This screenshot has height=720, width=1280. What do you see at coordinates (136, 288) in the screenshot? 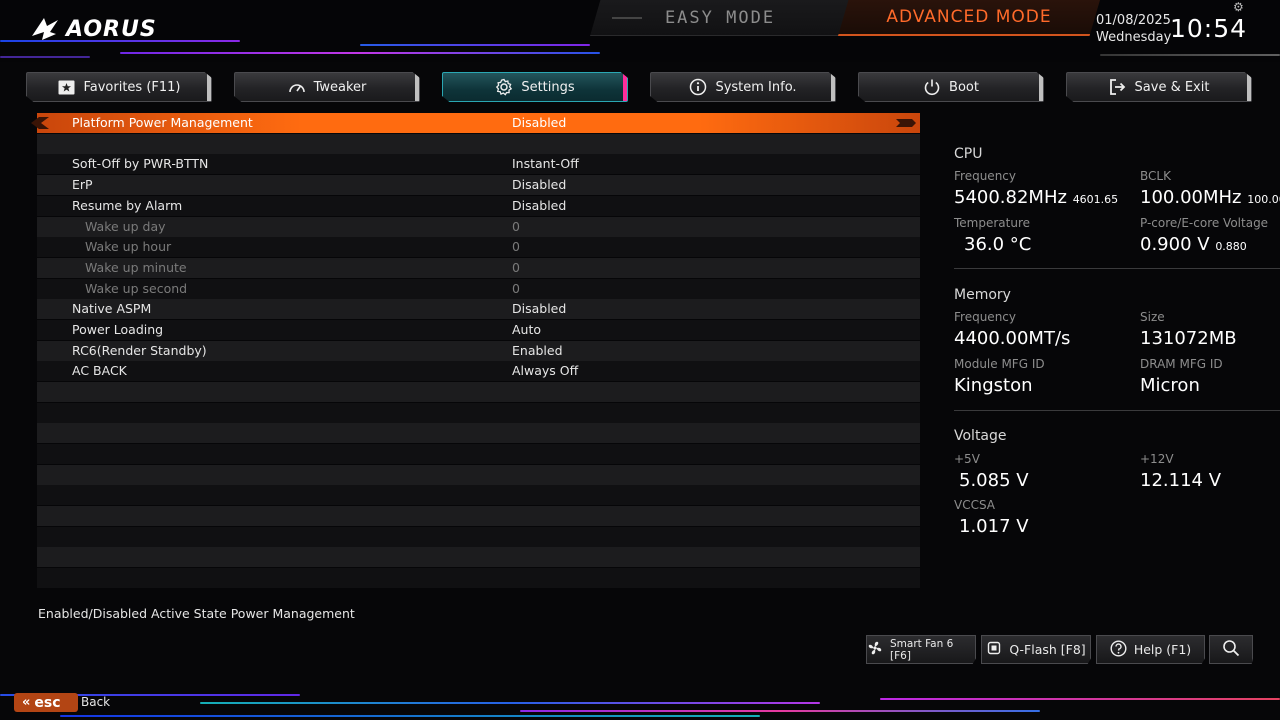
I see `setting-label: Wake up second` at bounding box center [136, 288].